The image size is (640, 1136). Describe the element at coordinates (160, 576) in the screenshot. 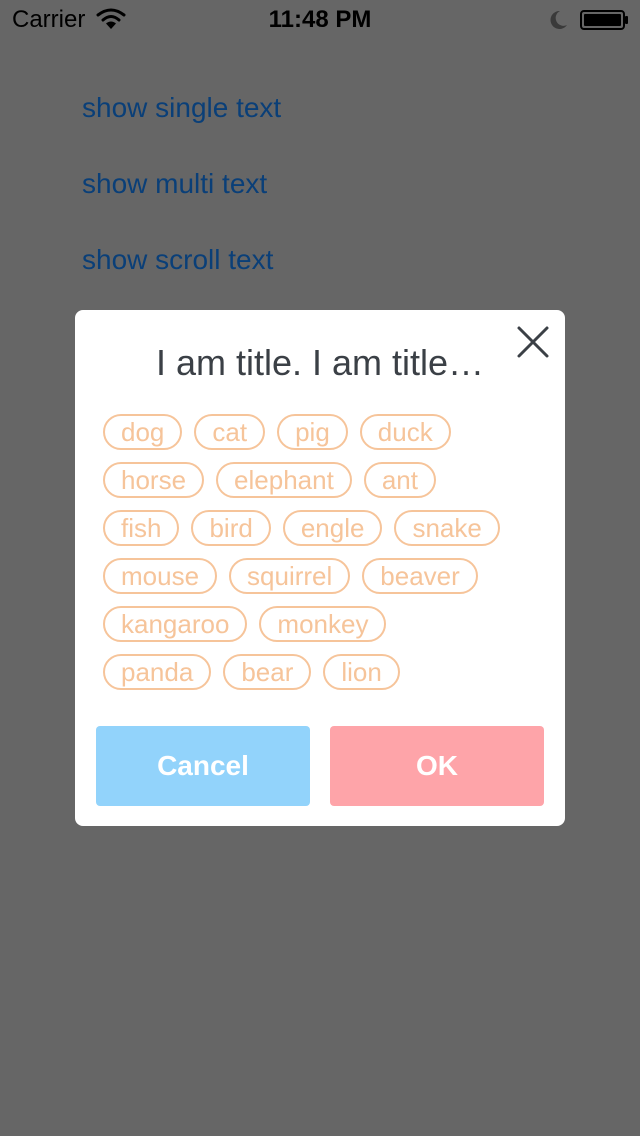

I see `tag-mouse: mouse` at that location.